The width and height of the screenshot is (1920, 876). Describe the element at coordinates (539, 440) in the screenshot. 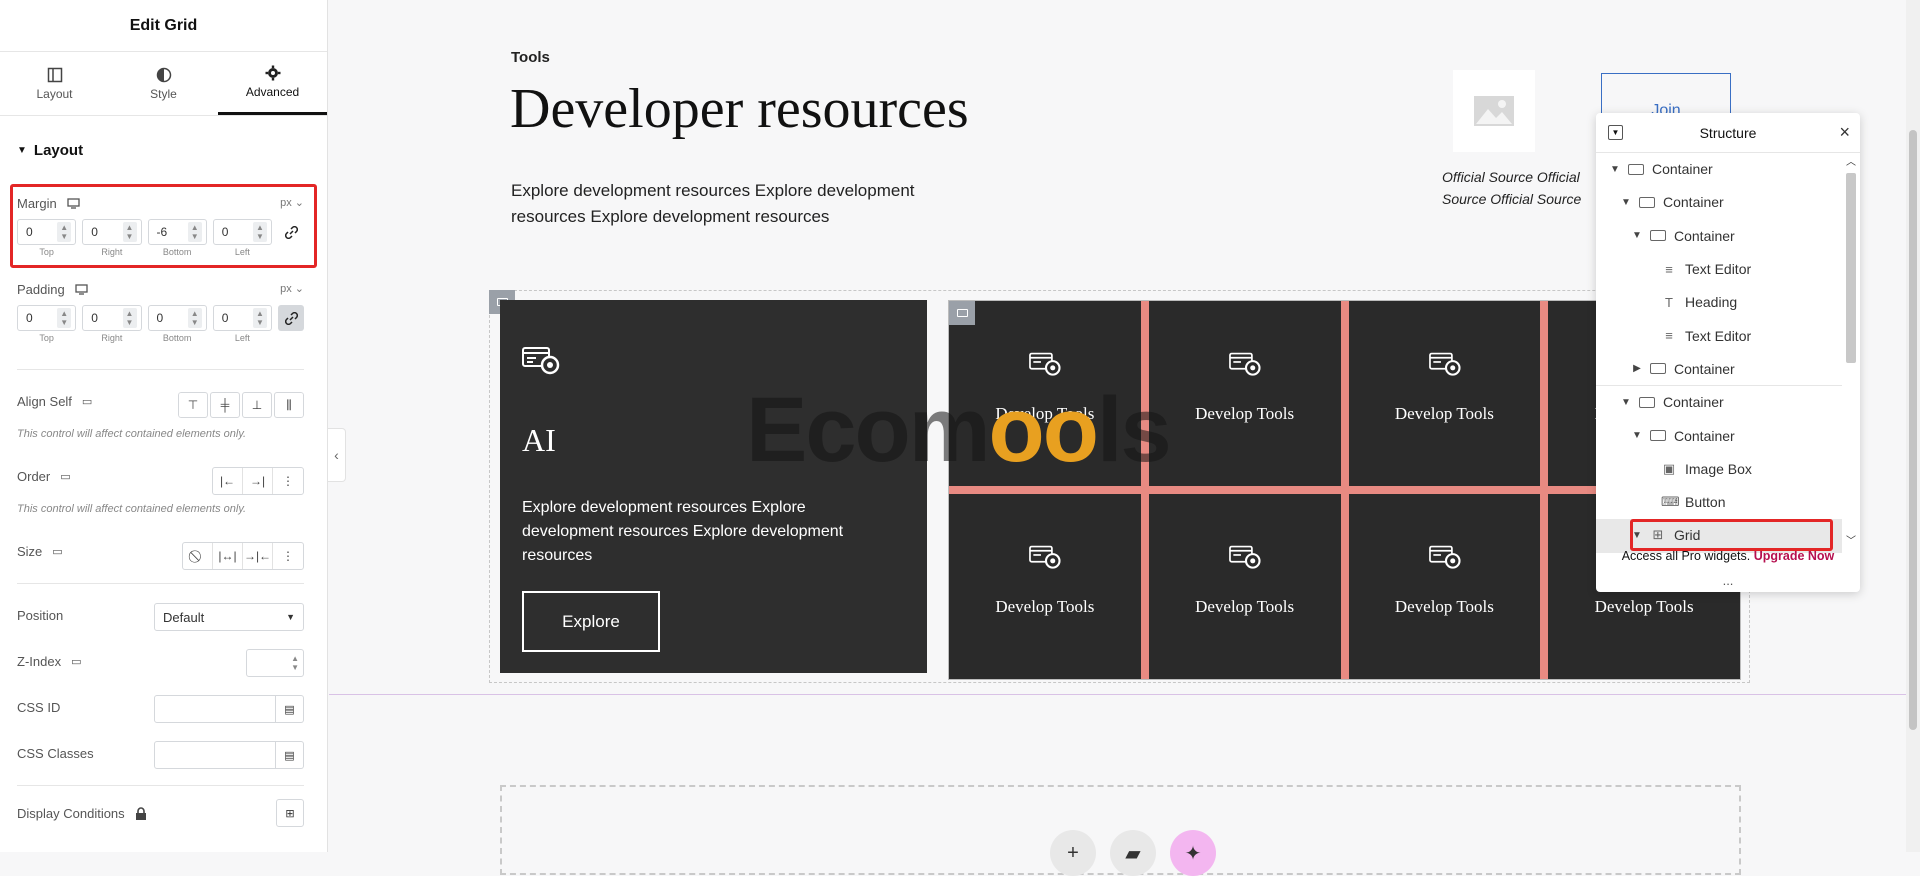

I see `ai-card-title: AI` at that location.